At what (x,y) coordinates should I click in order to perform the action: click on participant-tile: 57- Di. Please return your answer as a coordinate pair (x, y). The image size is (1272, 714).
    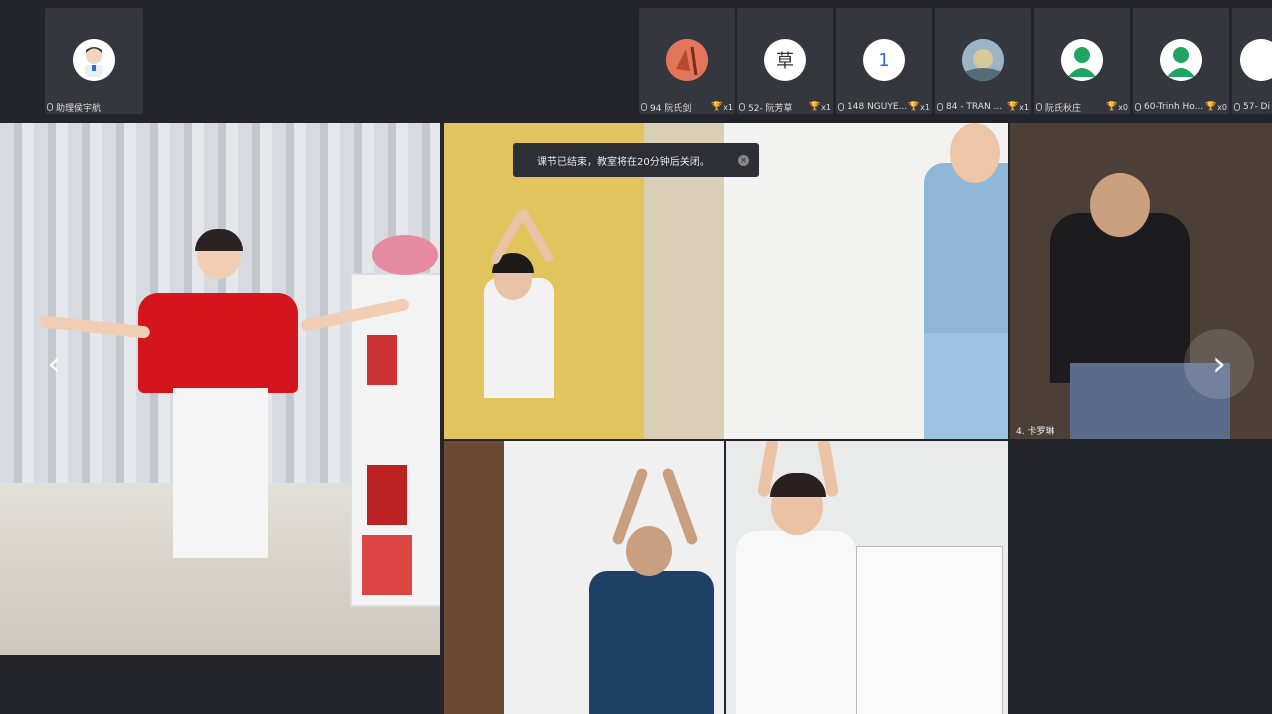
    Looking at the image, I should click on (1252, 61).